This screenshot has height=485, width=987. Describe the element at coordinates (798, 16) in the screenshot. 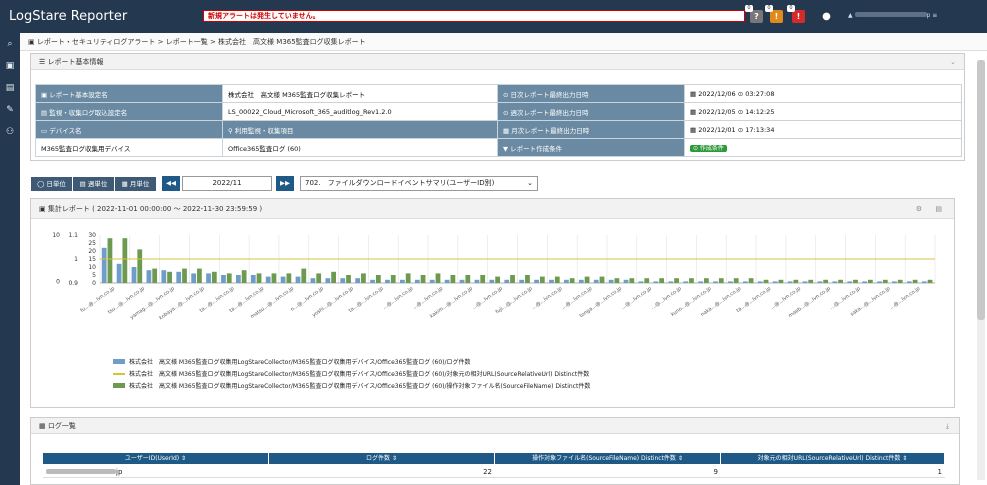

I see `error-icon: !` at that location.